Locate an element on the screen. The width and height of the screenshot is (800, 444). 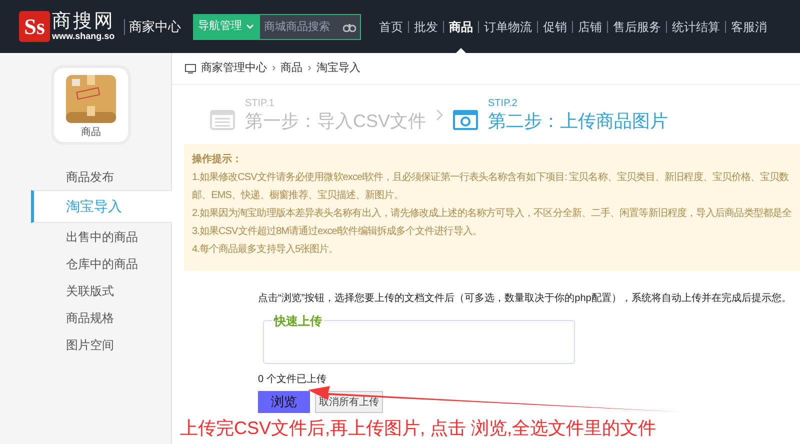
sidebar-item: 图片空间 is located at coordinates (85, 344).